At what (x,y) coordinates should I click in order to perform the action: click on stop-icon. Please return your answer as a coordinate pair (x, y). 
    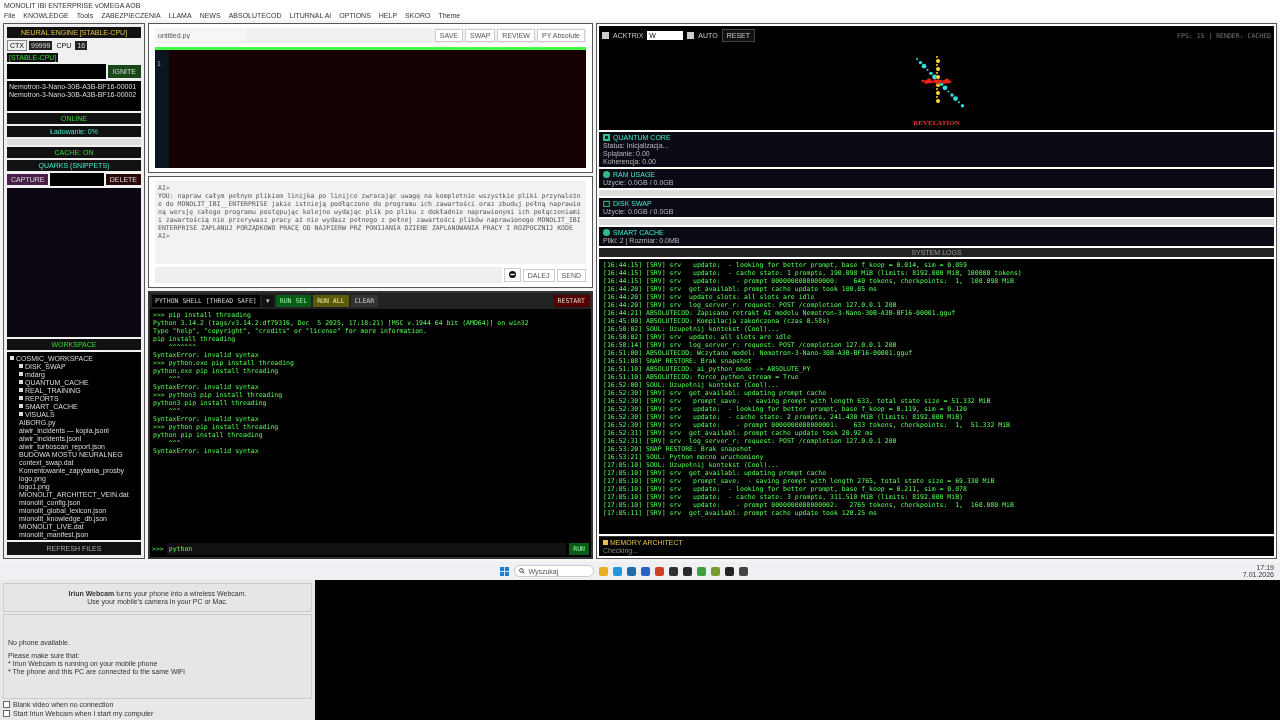
    Looking at the image, I should click on (512, 274).